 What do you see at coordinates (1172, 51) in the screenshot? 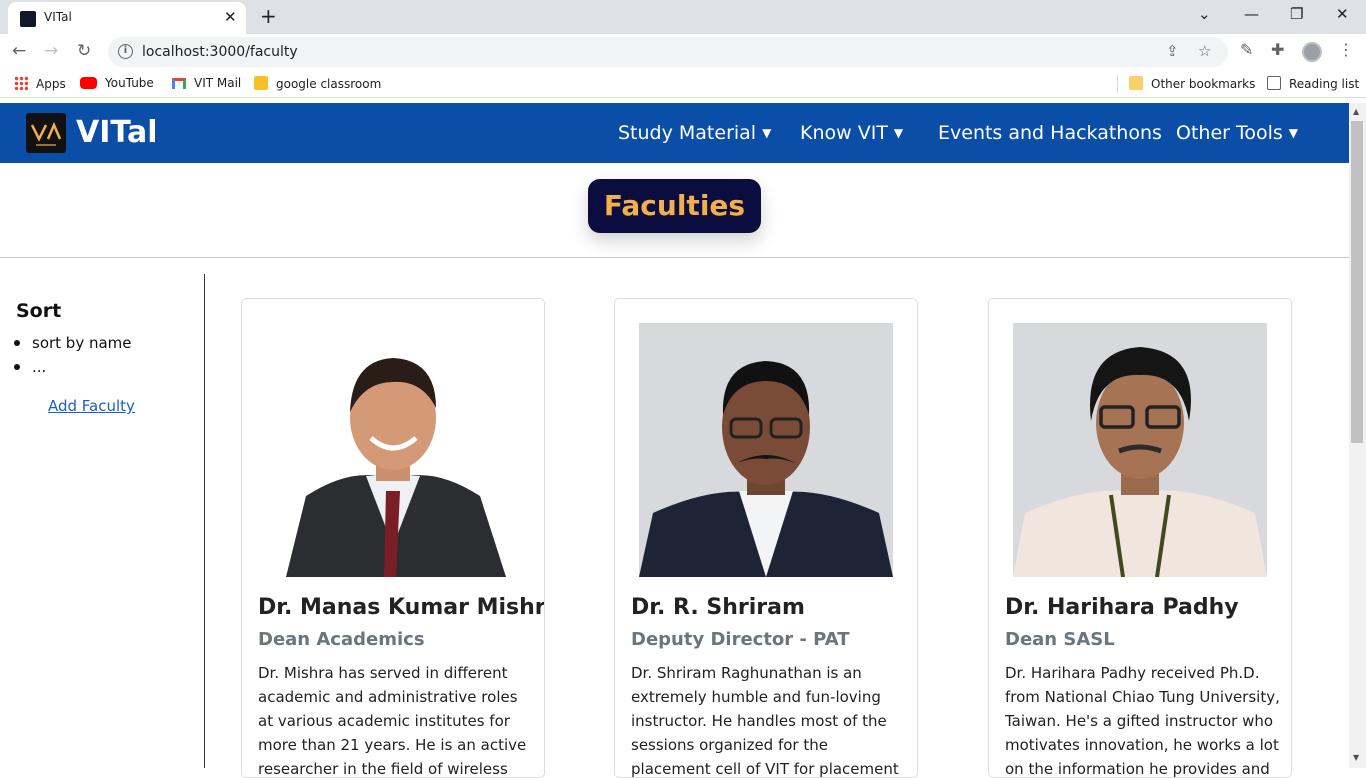
I see `share-icon: ⇪` at bounding box center [1172, 51].